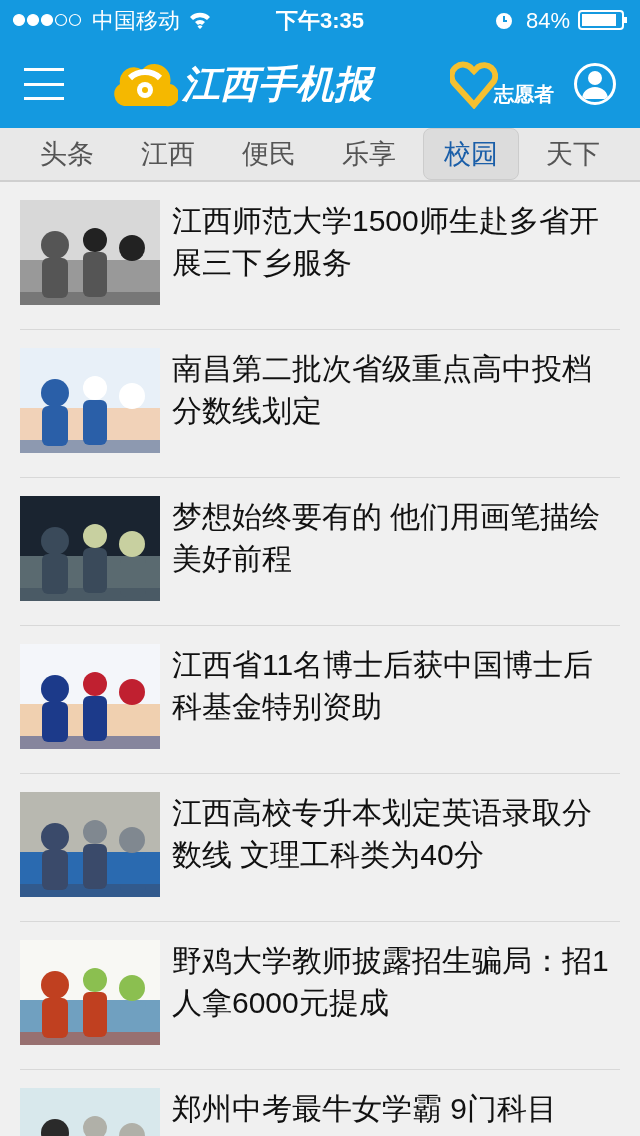  Describe the element at coordinates (200, 20) in the screenshot. I see `wifi-icon` at that location.